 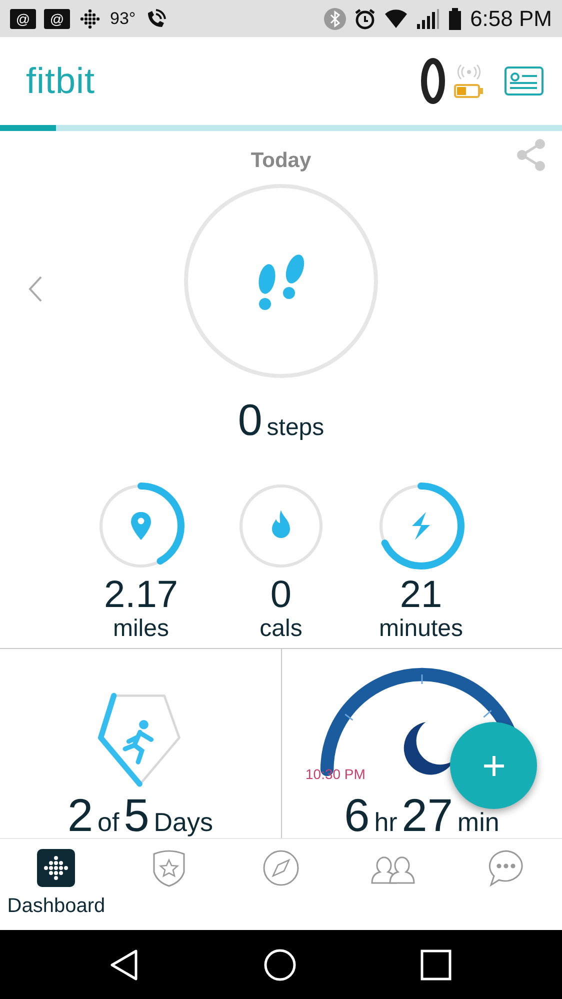 I want to click on stat-unit: miles, so click(x=140, y=629).